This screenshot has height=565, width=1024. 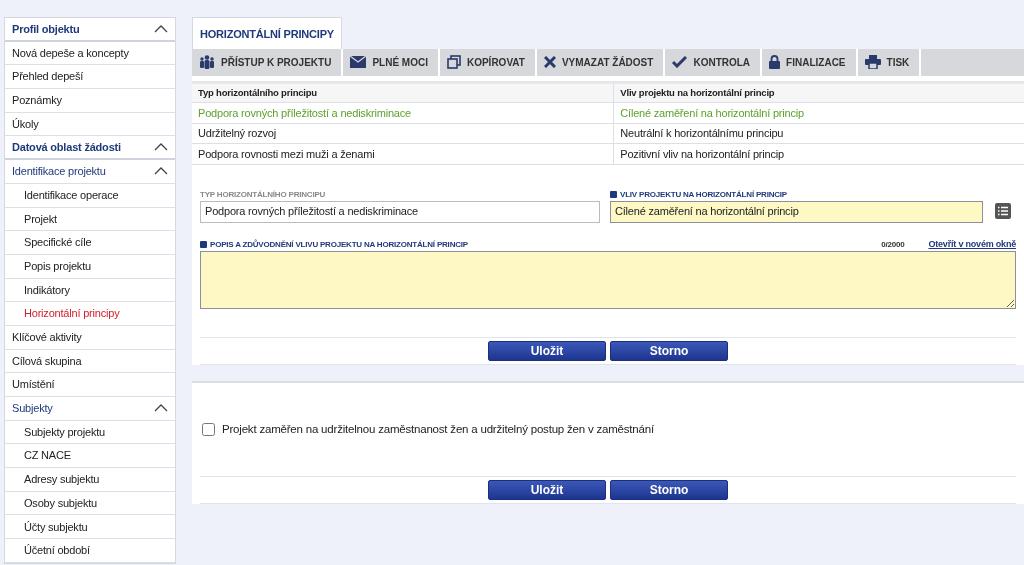 I want to click on table-cell: Neutrální k horizontálnímu principu, so click(x=818, y=133).